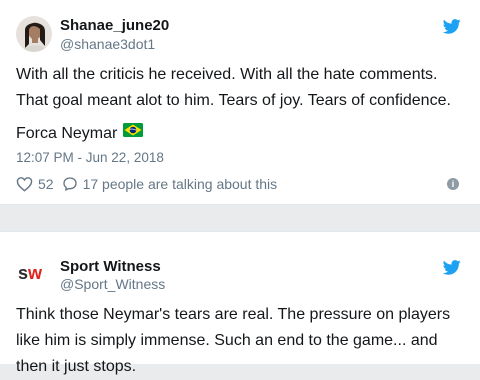  I want to click on tweet-timestamp: 12:07 PM - Jun 22, 2018, so click(90, 157).